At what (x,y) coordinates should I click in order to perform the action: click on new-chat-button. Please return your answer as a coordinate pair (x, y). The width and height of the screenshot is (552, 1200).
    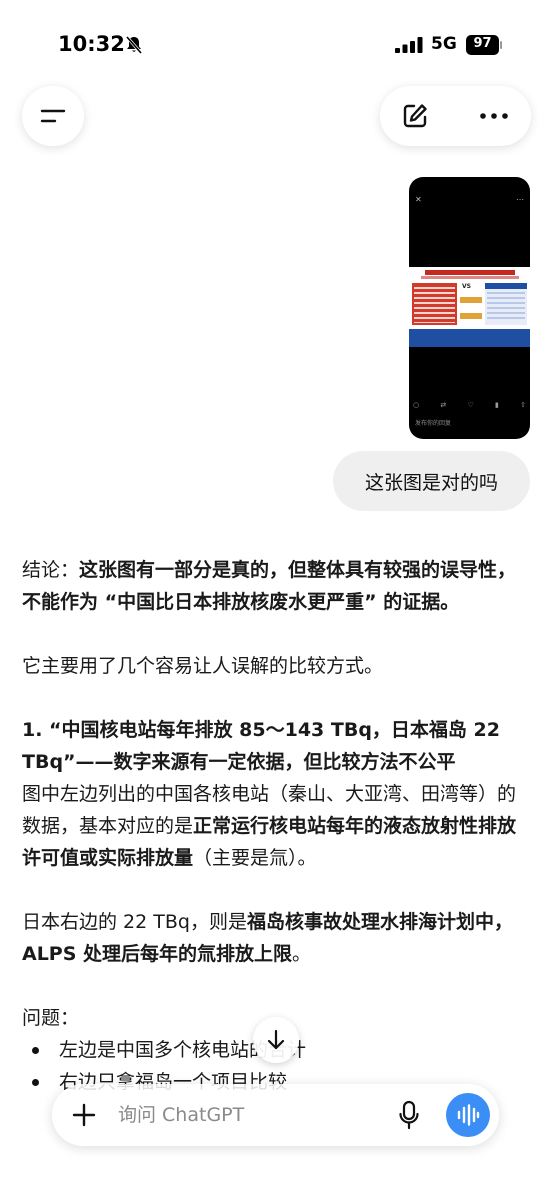
    Looking at the image, I should click on (415, 116).